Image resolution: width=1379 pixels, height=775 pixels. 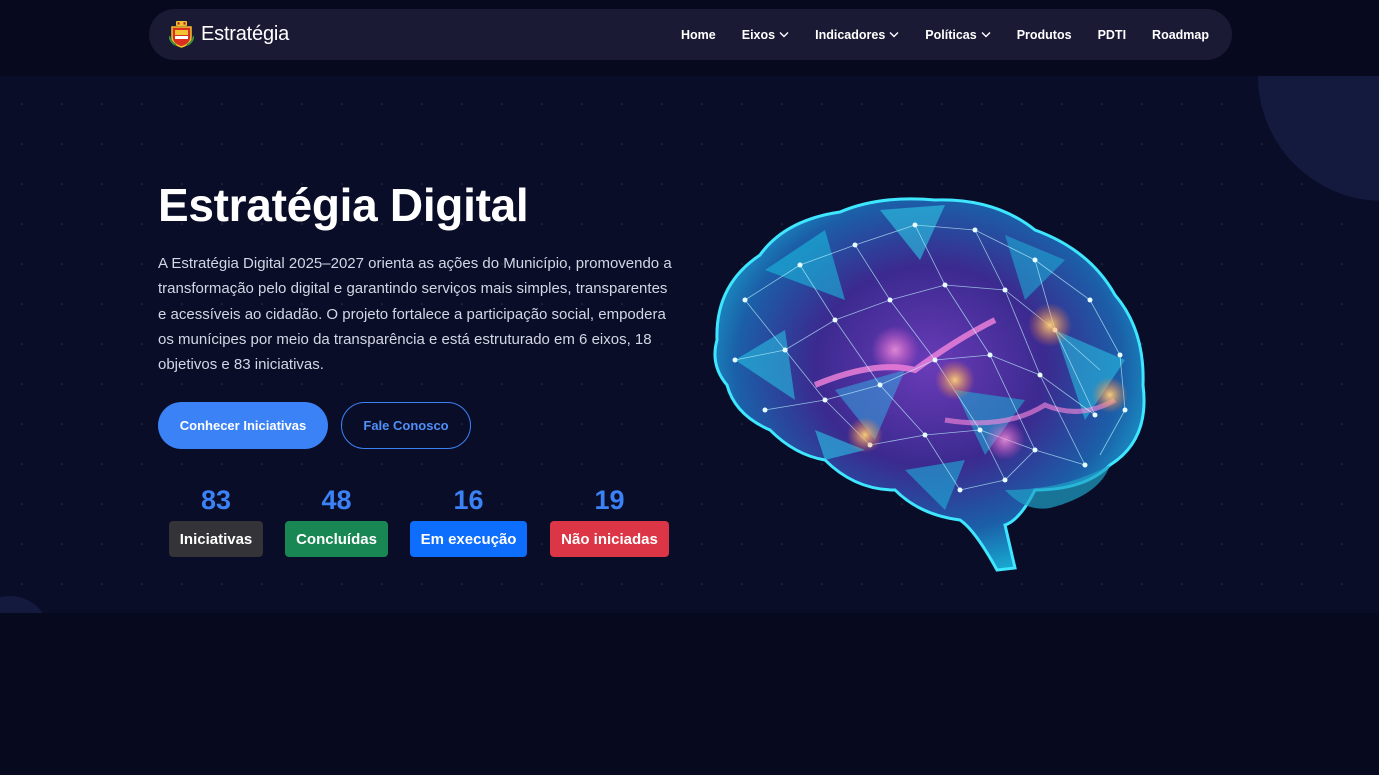 What do you see at coordinates (609, 500) in the screenshot?
I see `stat-value: 19` at bounding box center [609, 500].